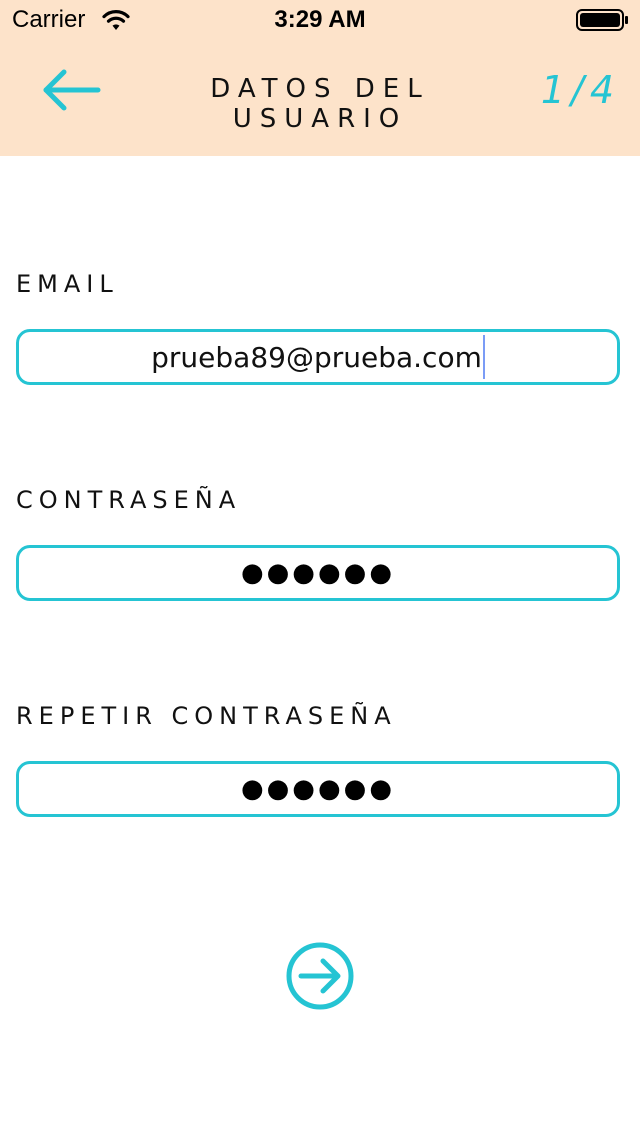 The image size is (640, 1136). Describe the element at coordinates (483, 357) in the screenshot. I see `text-caret` at that location.